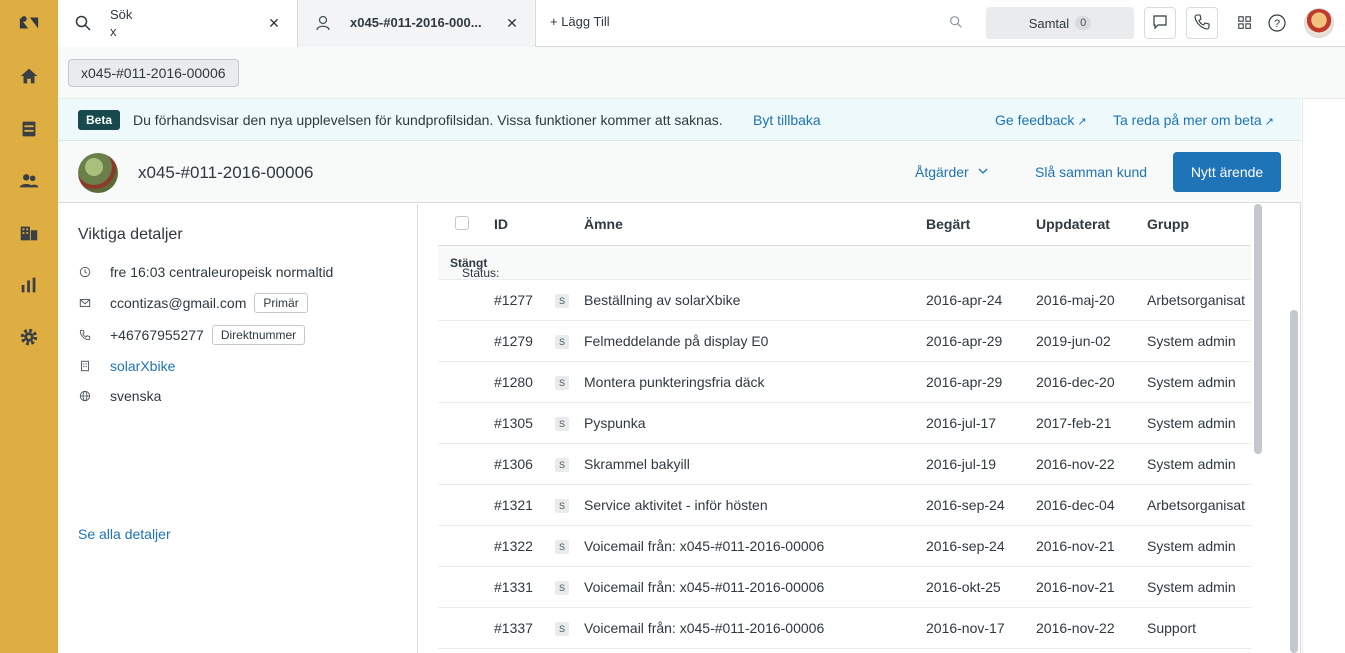 This screenshot has height=653, width=1345. I want to click on customer-name: x045-#011-2016-00006, so click(226, 172).